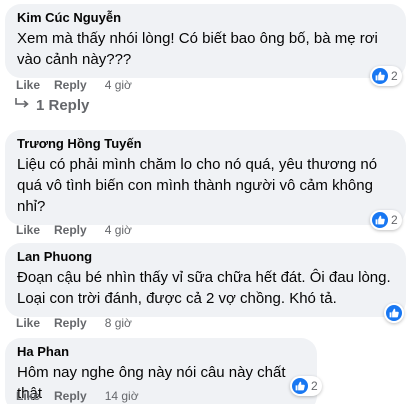  What do you see at coordinates (205, 257) in the screenshot?
I see `comment-author: Lan Phuong` at bounding box center [205, 257].